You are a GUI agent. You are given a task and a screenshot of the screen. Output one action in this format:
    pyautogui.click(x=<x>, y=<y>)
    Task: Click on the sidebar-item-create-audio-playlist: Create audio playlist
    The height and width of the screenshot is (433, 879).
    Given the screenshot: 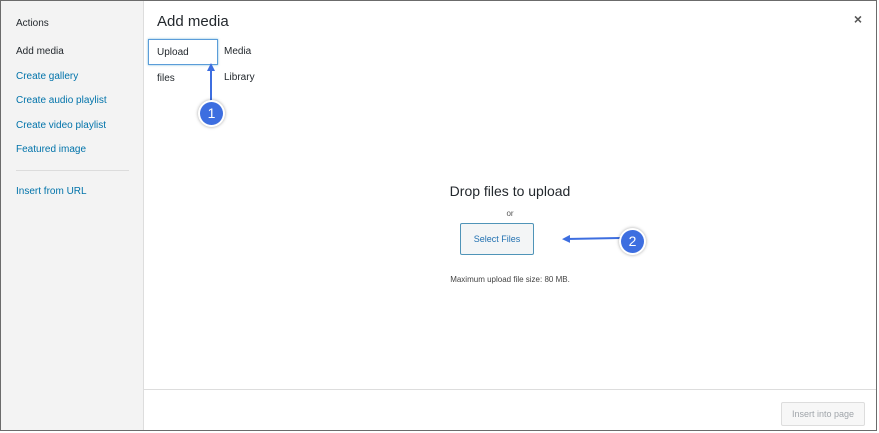 What is the action you would take?
    pyautogui.click(x=61, y=100)
    